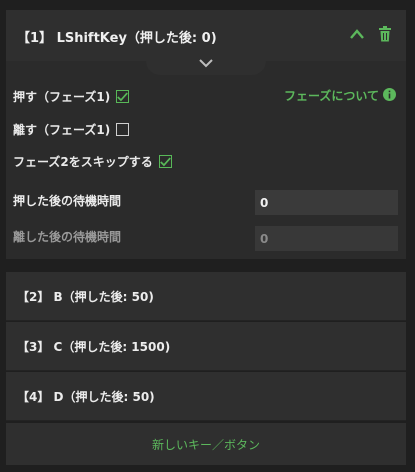 Image resolution: width=415 pixels, height=472 pixels. Describe the element at coordinates (206, 396) in the screenshot. I see `key-item-4: 【4】 D（押した後: 50)` at that location.